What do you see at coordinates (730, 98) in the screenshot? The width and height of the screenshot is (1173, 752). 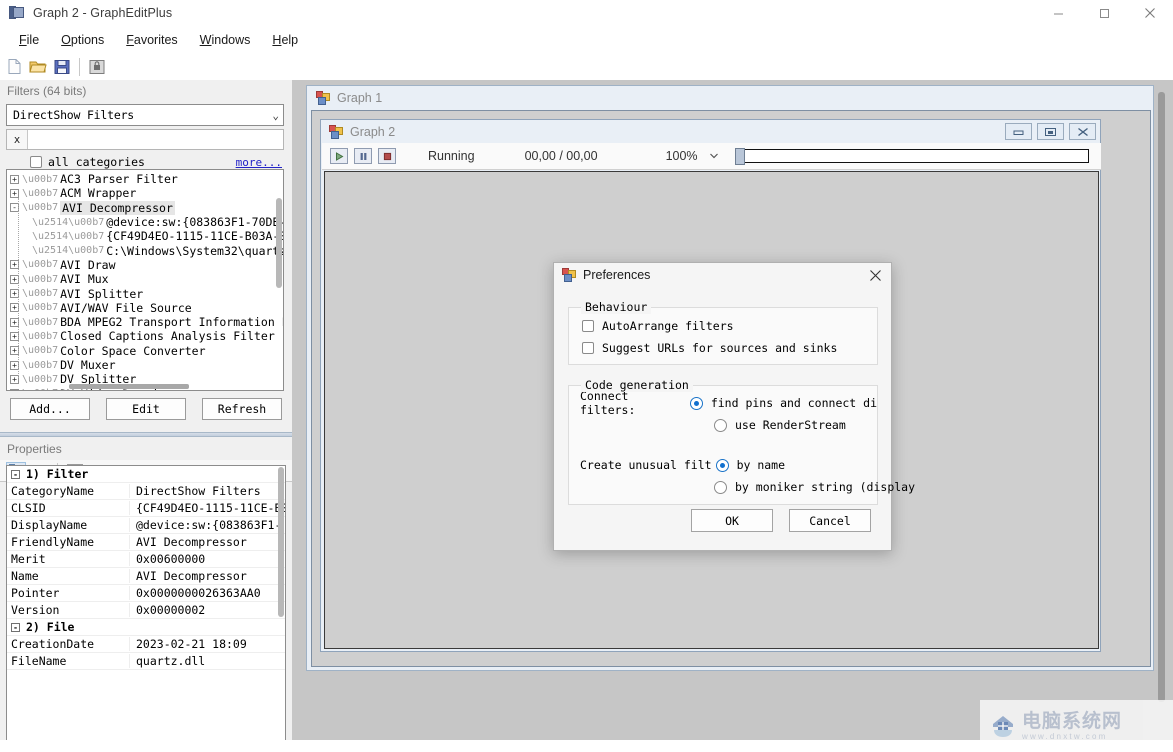 I see `graph1-titlebar: Graph 1` at bounding box center [730, 98].